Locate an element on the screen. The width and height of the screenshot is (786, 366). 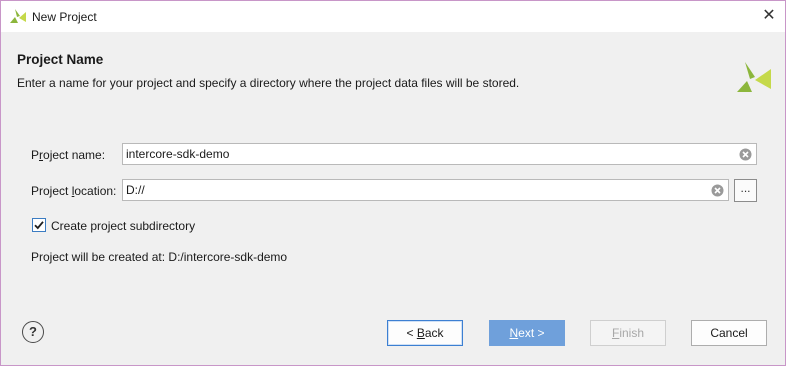
close-button: ✕ is located at coordinates (769, 16).